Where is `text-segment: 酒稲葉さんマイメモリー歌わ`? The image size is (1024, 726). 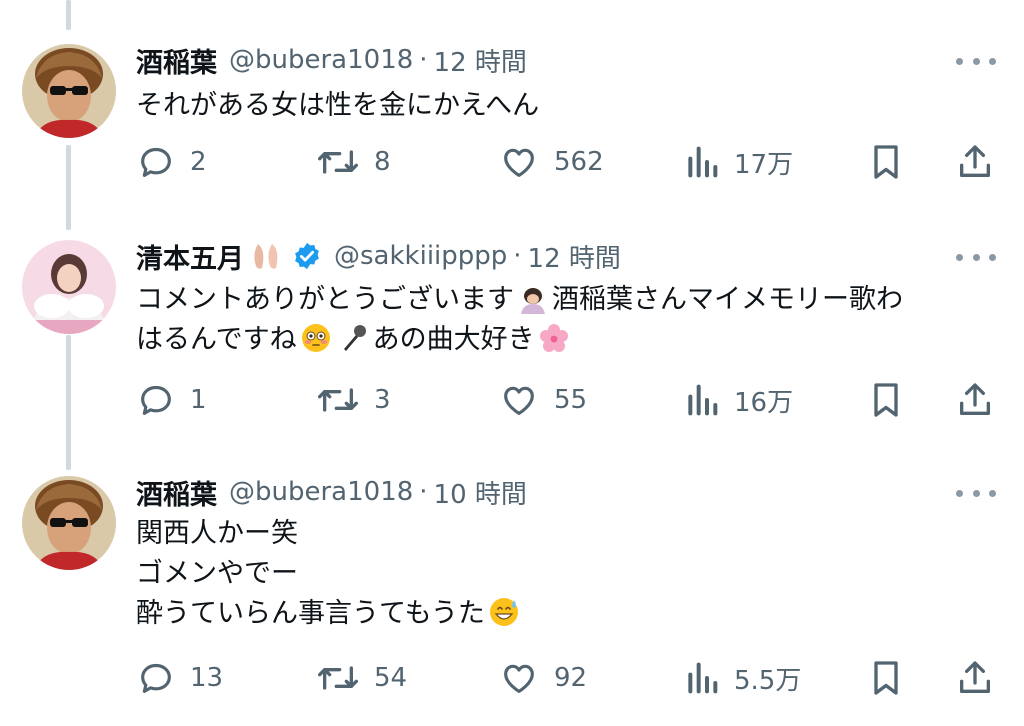
text-segment: 酒稲葉さんマイメモリー歌わ is located at coordinates (727, 299).